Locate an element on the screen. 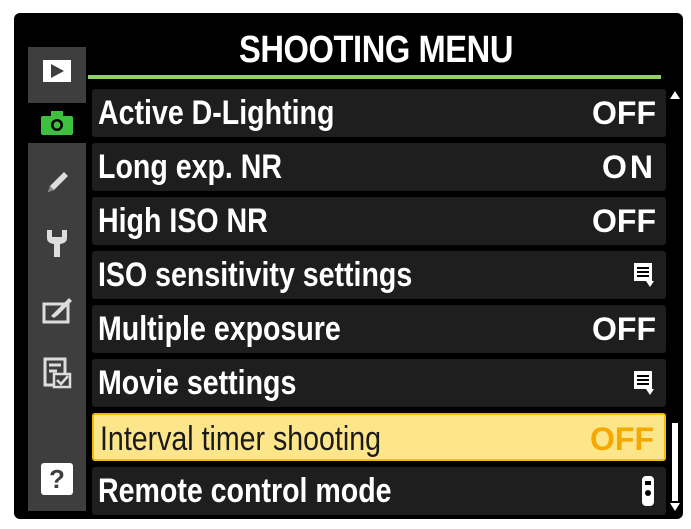 The image size is (691, 529). recent-settings-tab is located at coordinates (57, 373).